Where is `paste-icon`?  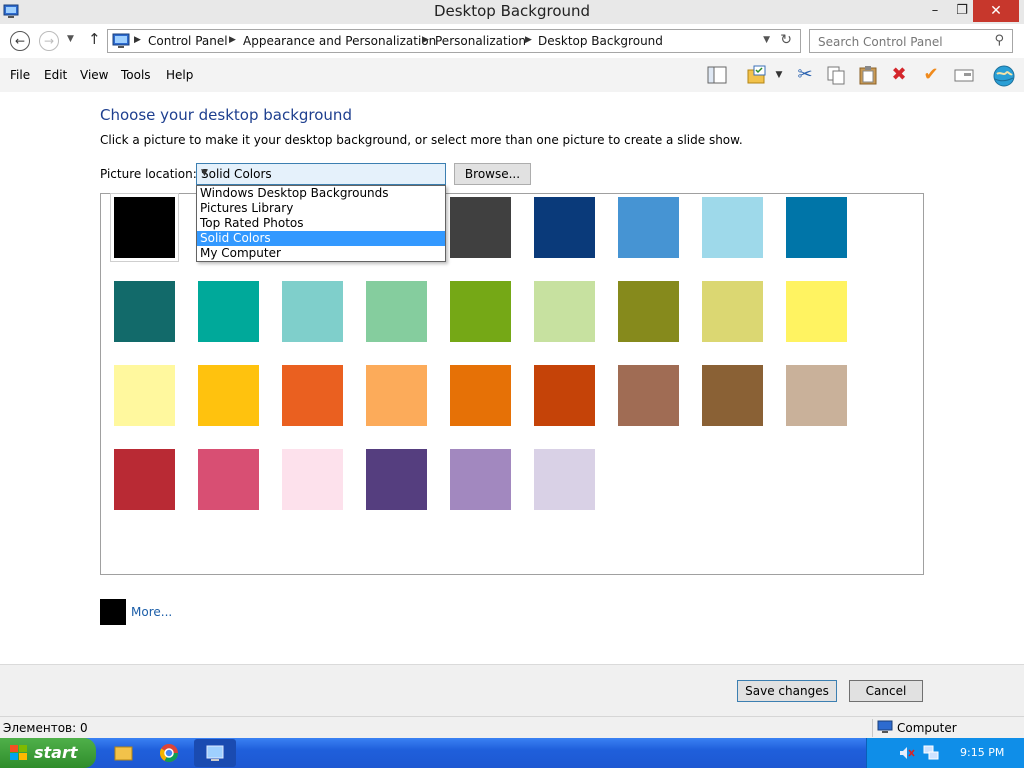
paste-icon is located at coordinates (868, 75).